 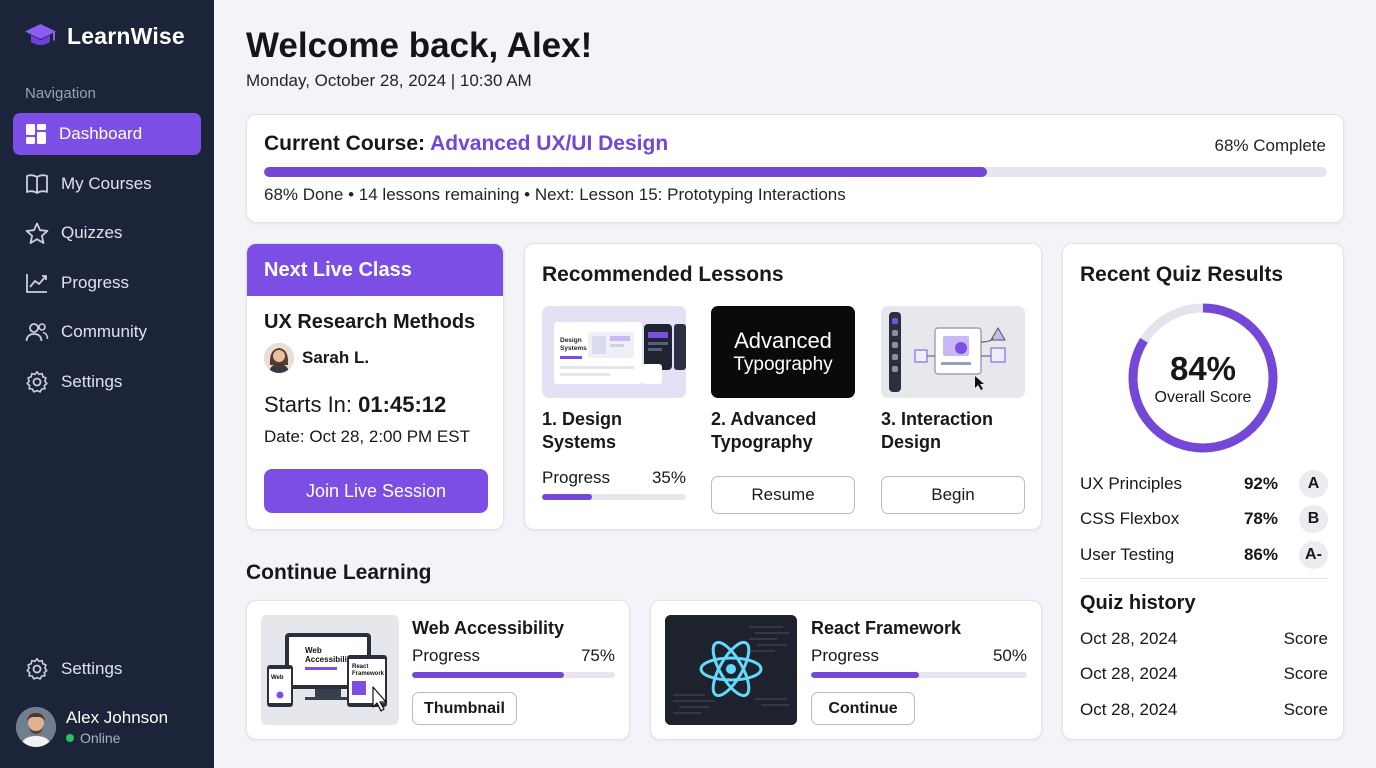 What do you see at coordinates (953, 495) in the screenshot?
I see `begin-button: Begin` at bounding box center [953, 495].